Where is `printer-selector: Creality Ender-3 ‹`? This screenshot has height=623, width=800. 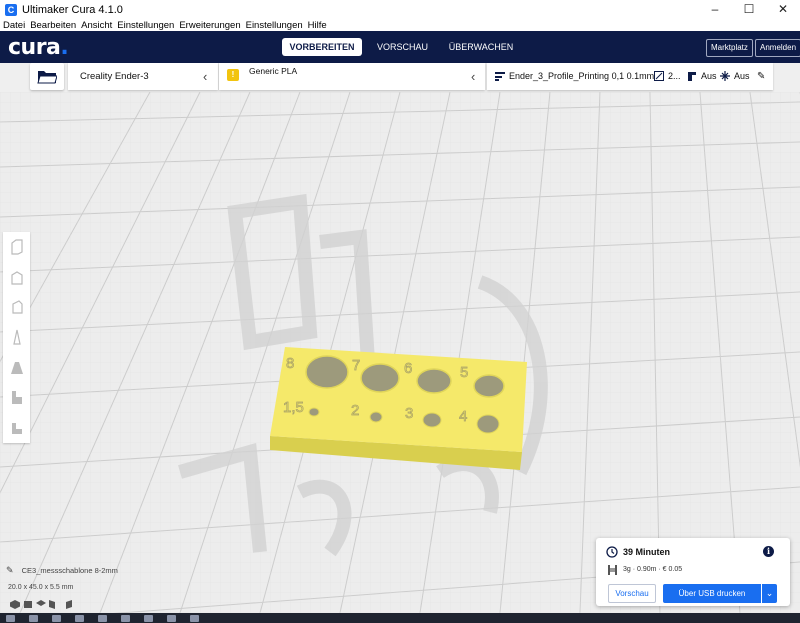 printer-selector: Creality Ender-3 ‹ is located at coordinates (143, 76).